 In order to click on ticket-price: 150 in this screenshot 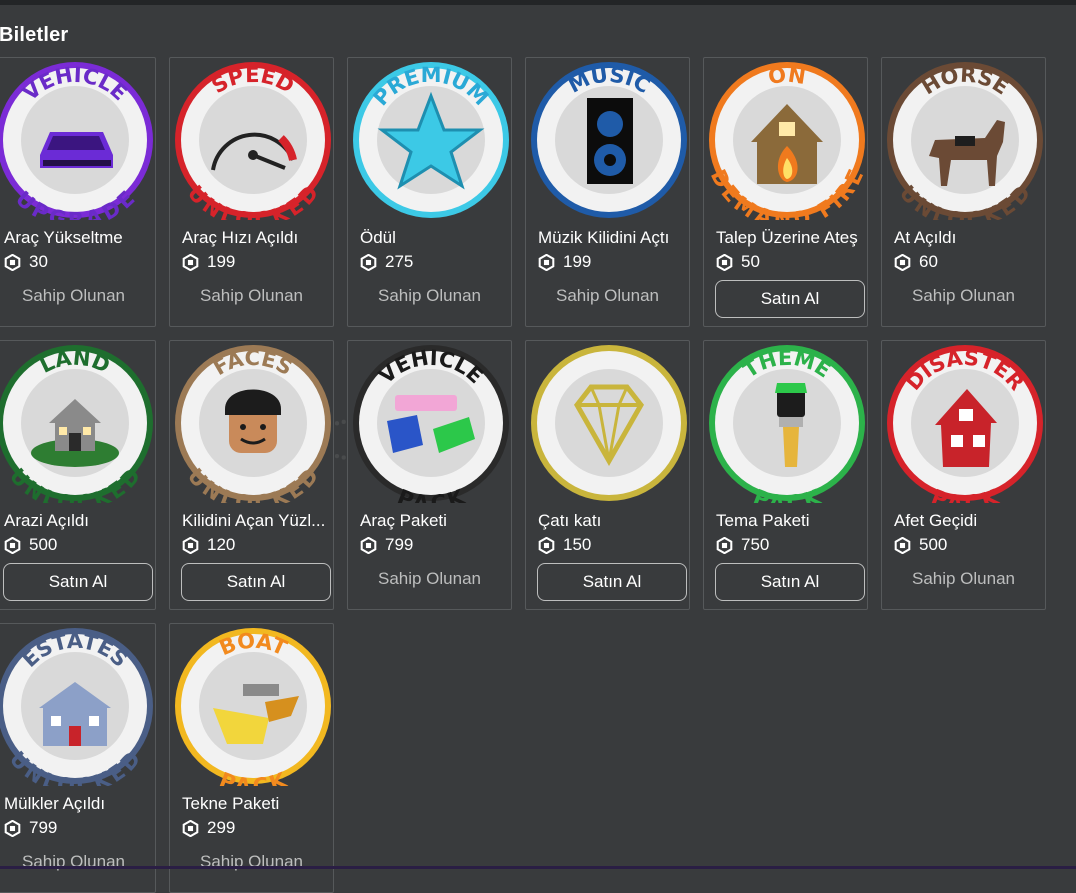, I will do `click(564, 545)`.